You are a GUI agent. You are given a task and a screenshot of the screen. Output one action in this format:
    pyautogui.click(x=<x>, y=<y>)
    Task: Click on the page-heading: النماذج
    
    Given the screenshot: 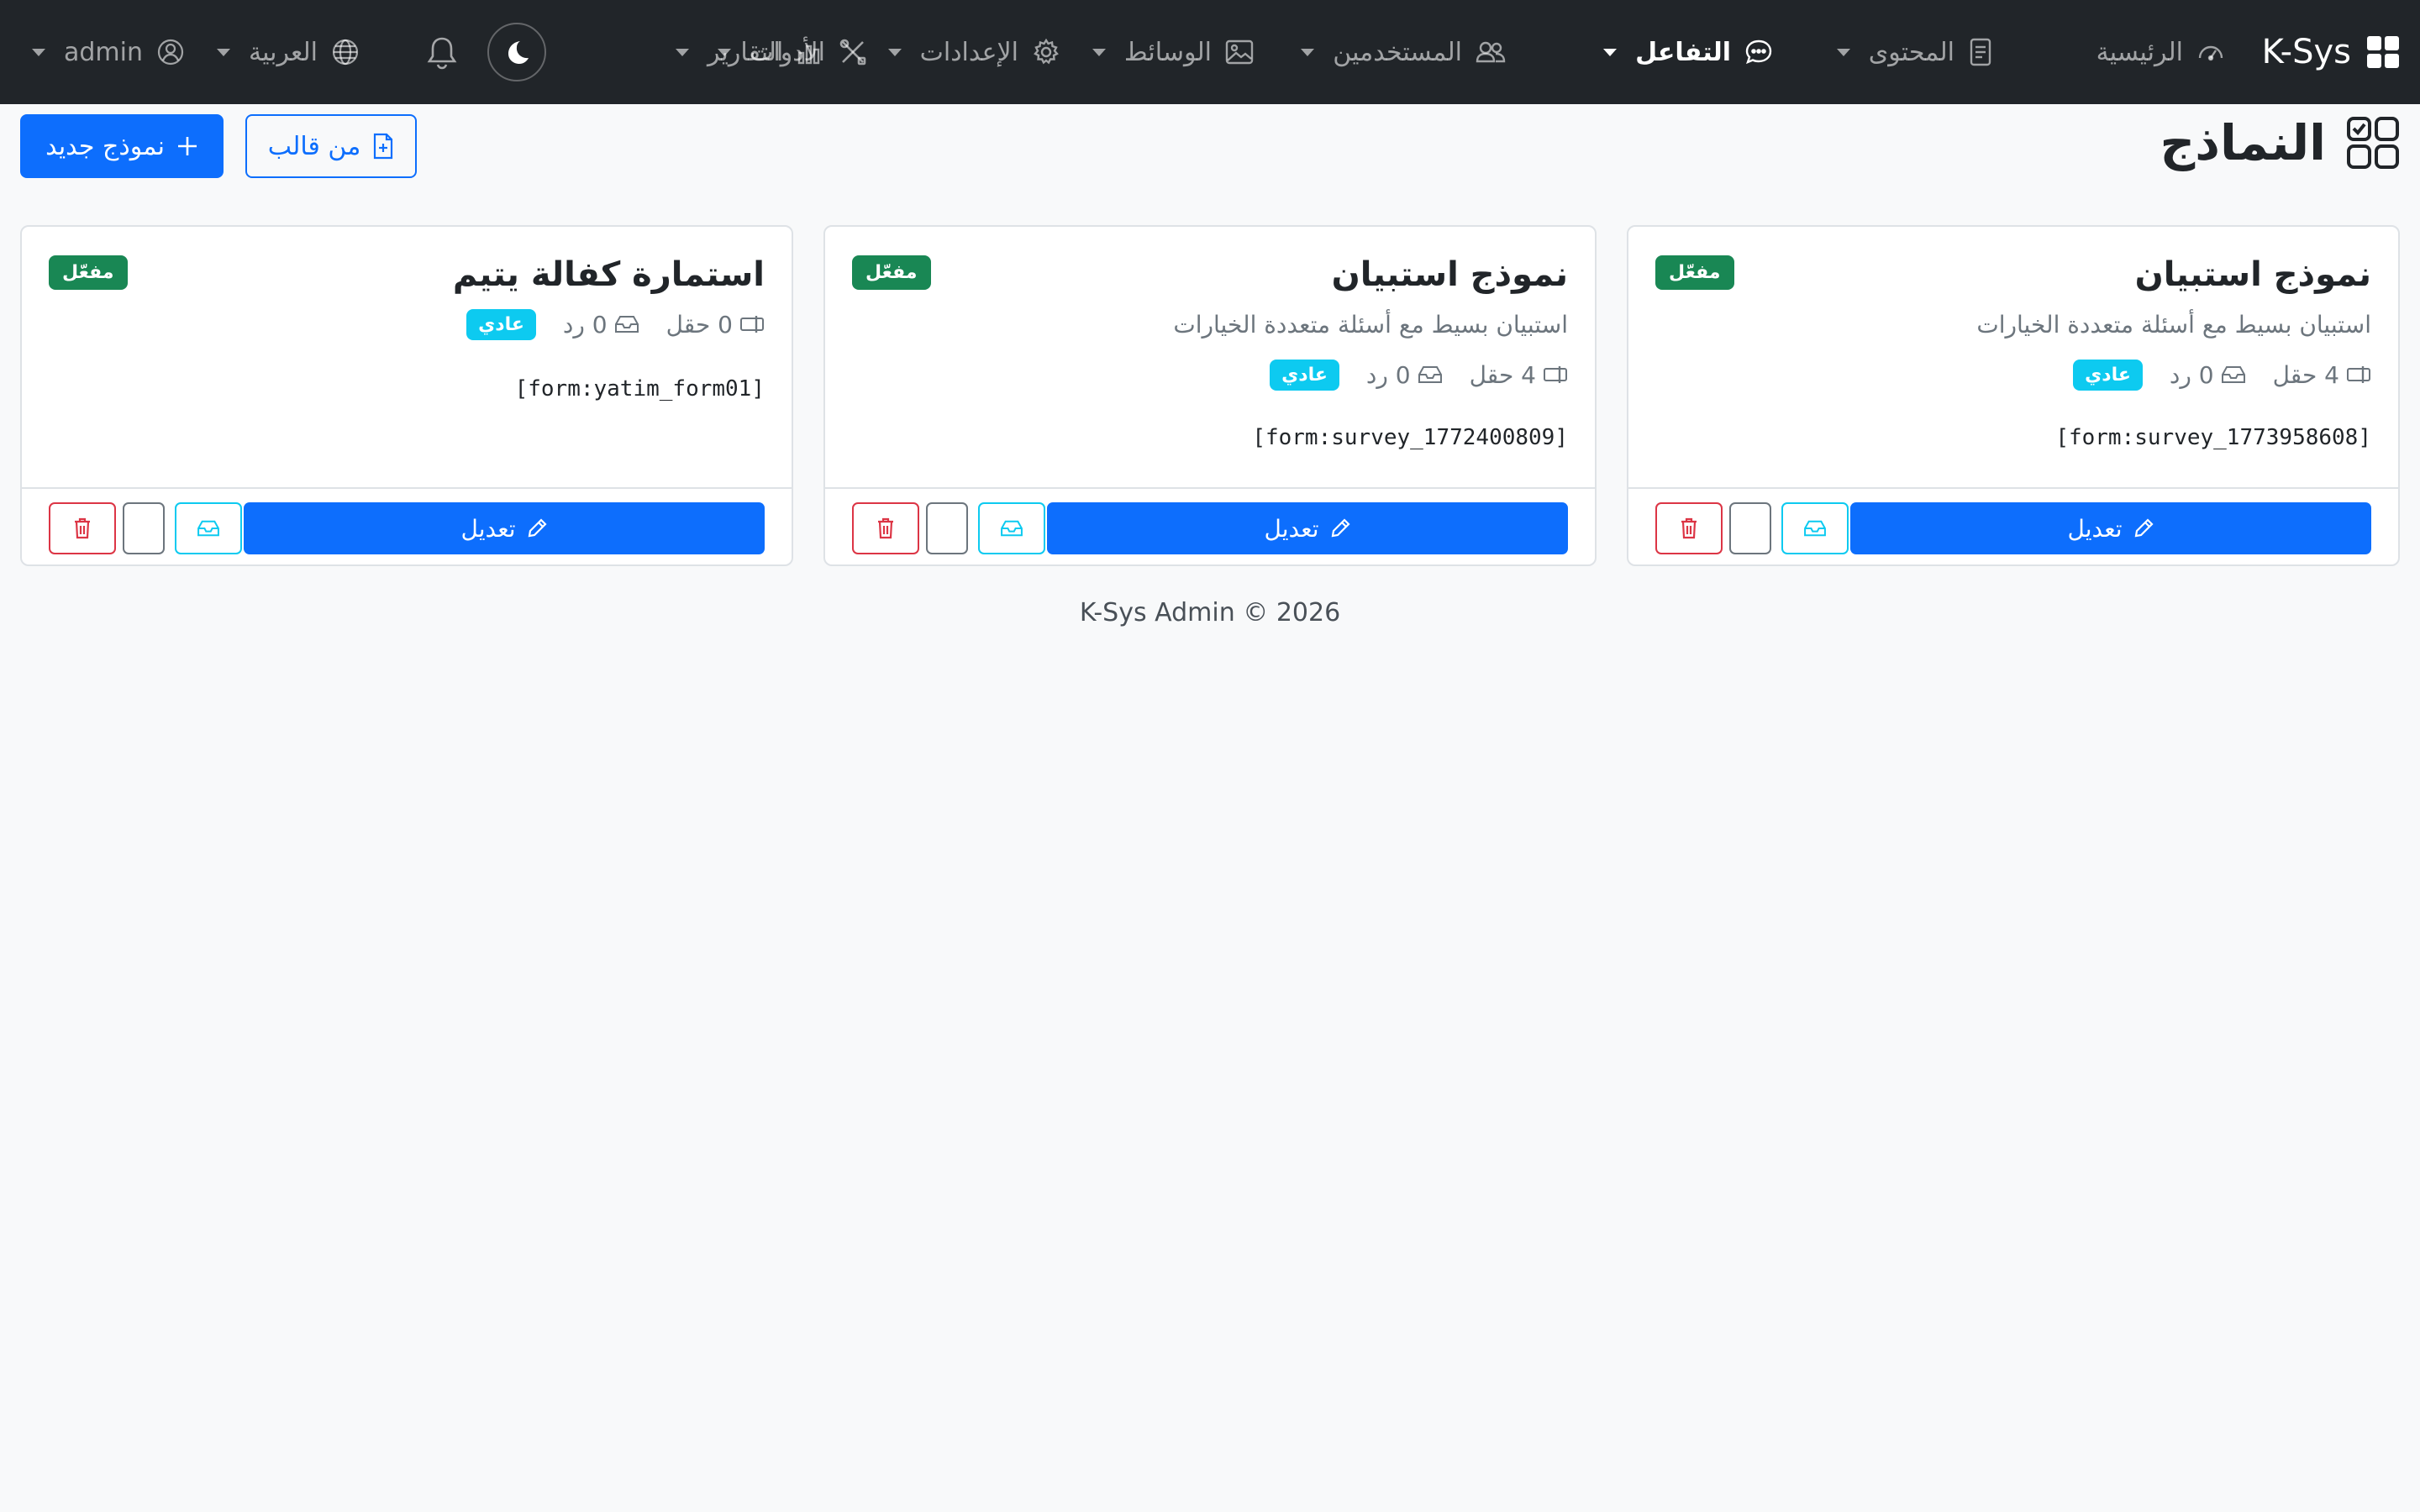 What is the action you would take?
    pyautogui.click(x=2243, y=142)
    